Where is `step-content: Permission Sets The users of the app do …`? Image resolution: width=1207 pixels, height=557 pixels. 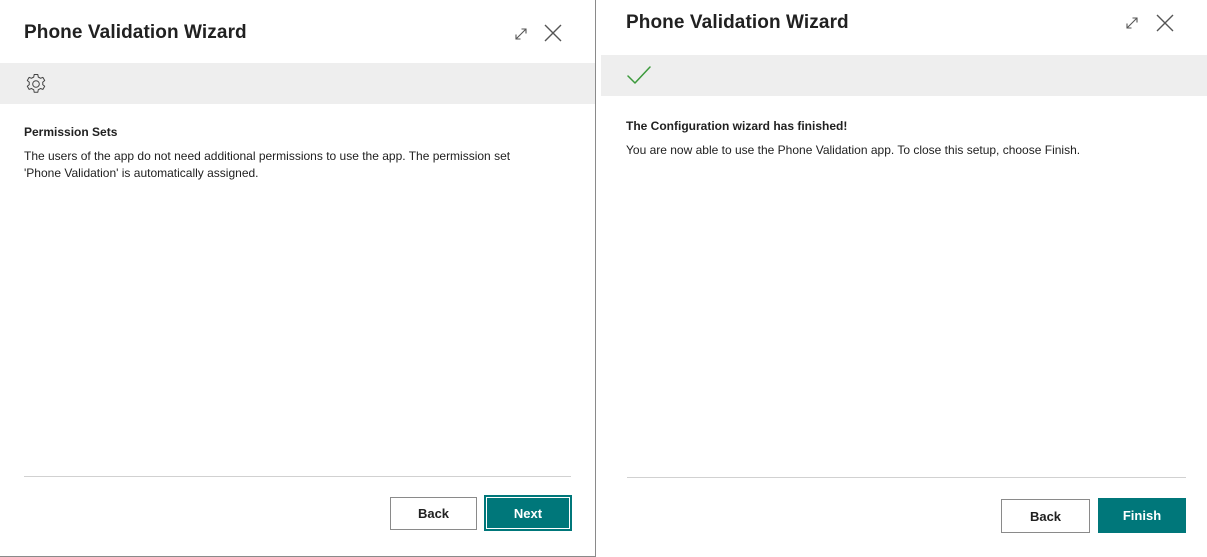
step-content: Permission Sets The users of the app do … is located at coordinates (284, 153).